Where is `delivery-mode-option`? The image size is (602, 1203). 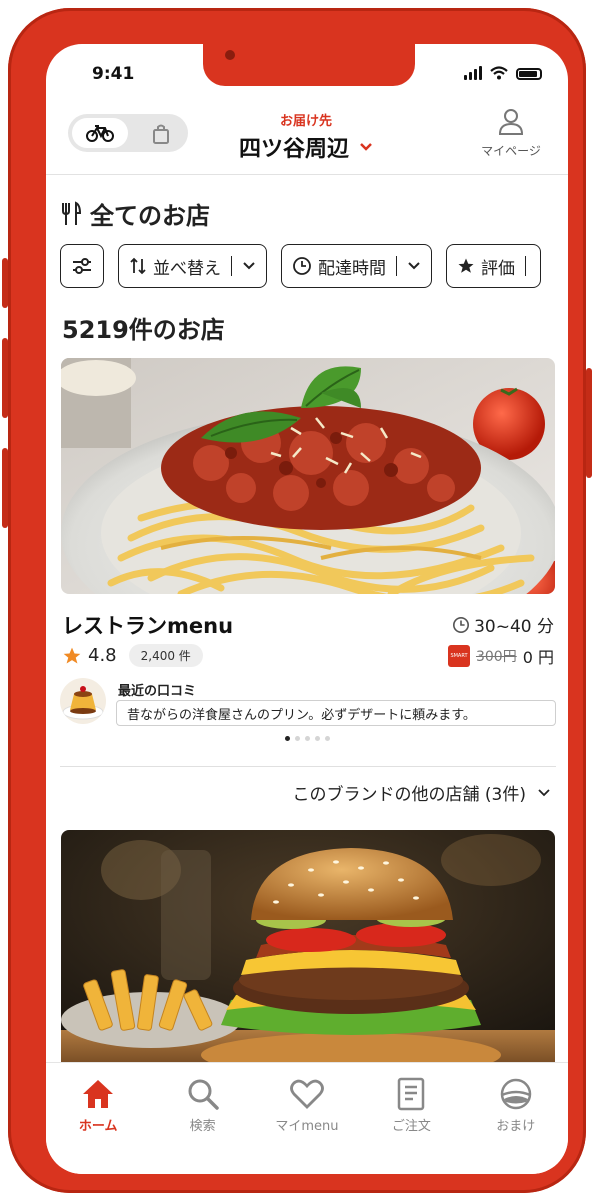
delivery-mode-option is located at coordinates (100, 133).